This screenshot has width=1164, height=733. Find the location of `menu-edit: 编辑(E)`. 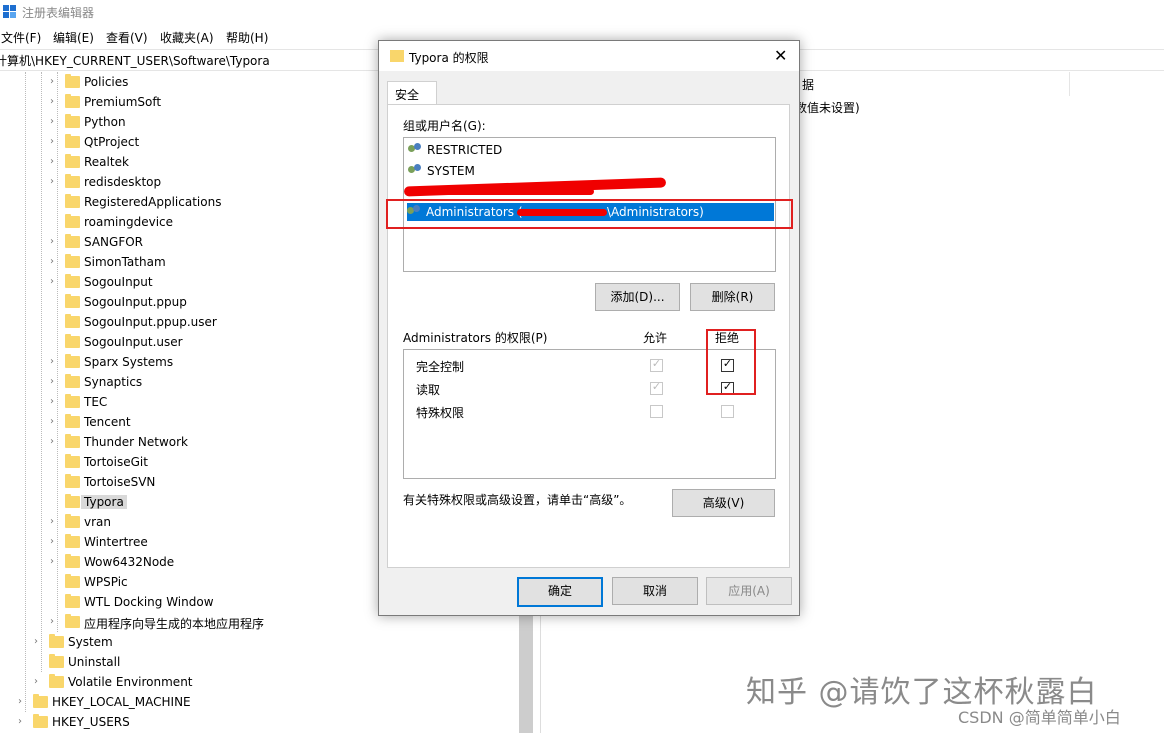

menu-edit: 编辑(E) is located at coordinates (73, 37).